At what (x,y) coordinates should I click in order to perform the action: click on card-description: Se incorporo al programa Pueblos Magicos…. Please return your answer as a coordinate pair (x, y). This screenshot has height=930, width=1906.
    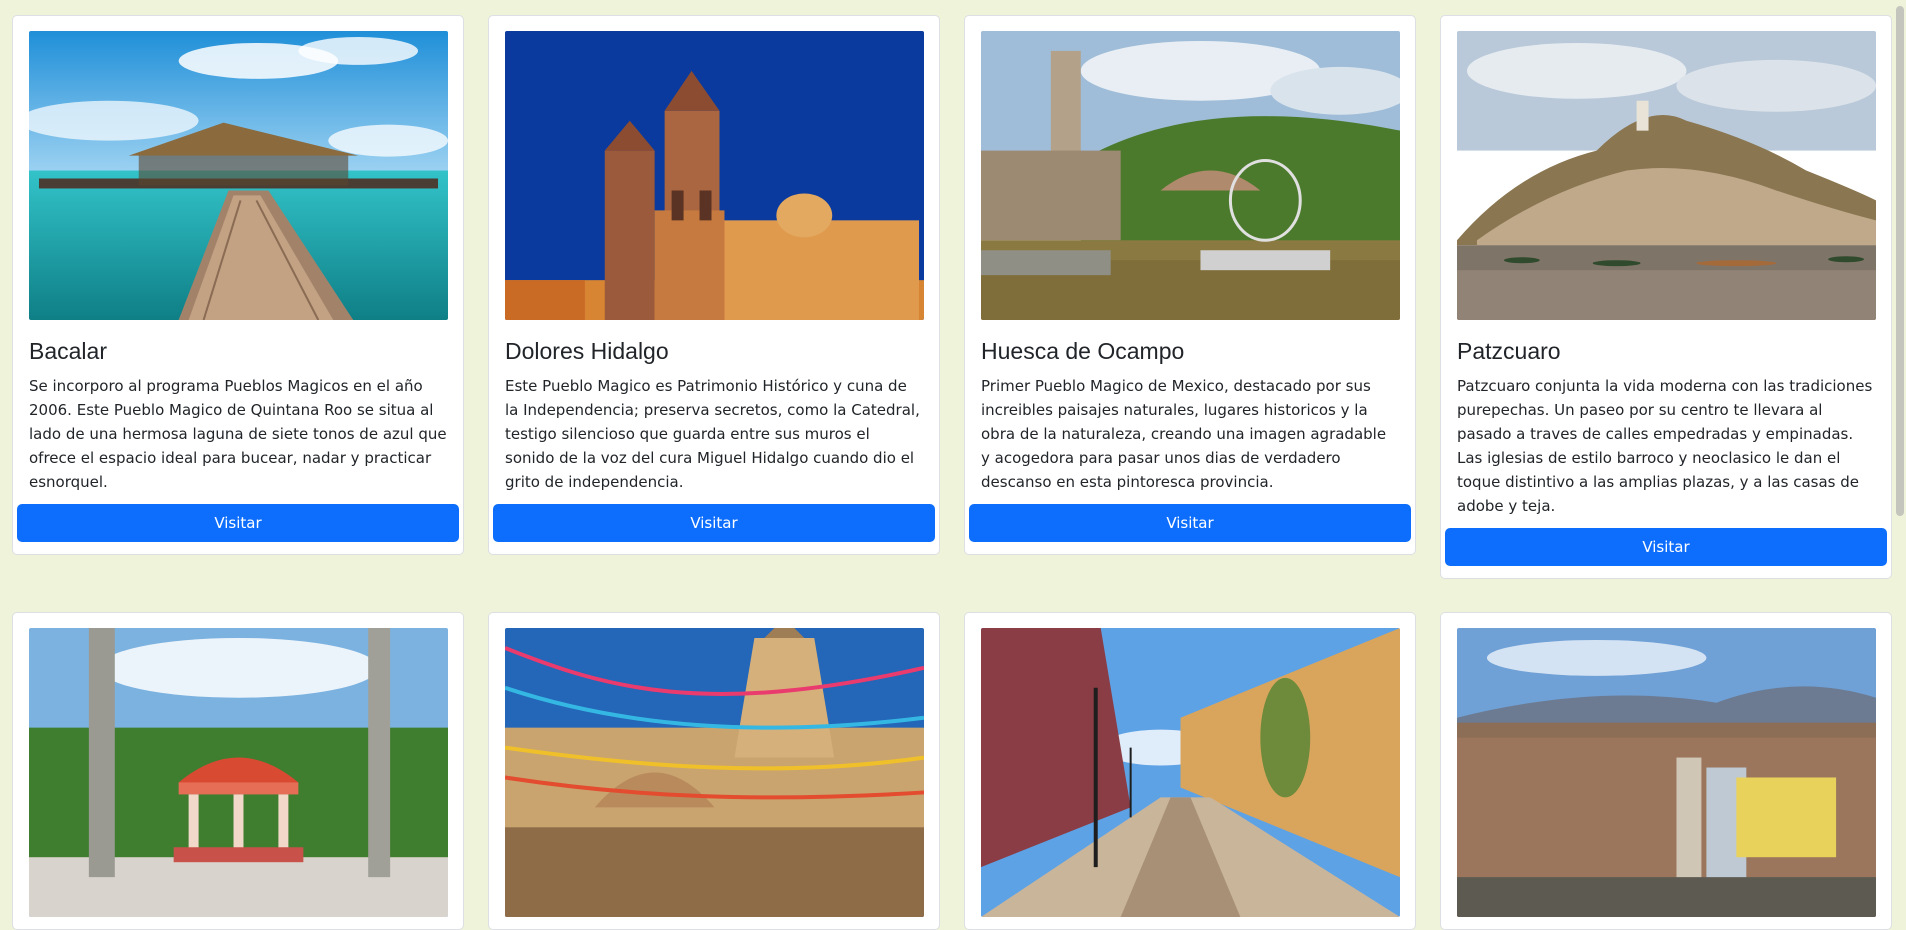
    Looking at the image, I should click on (238, 433).